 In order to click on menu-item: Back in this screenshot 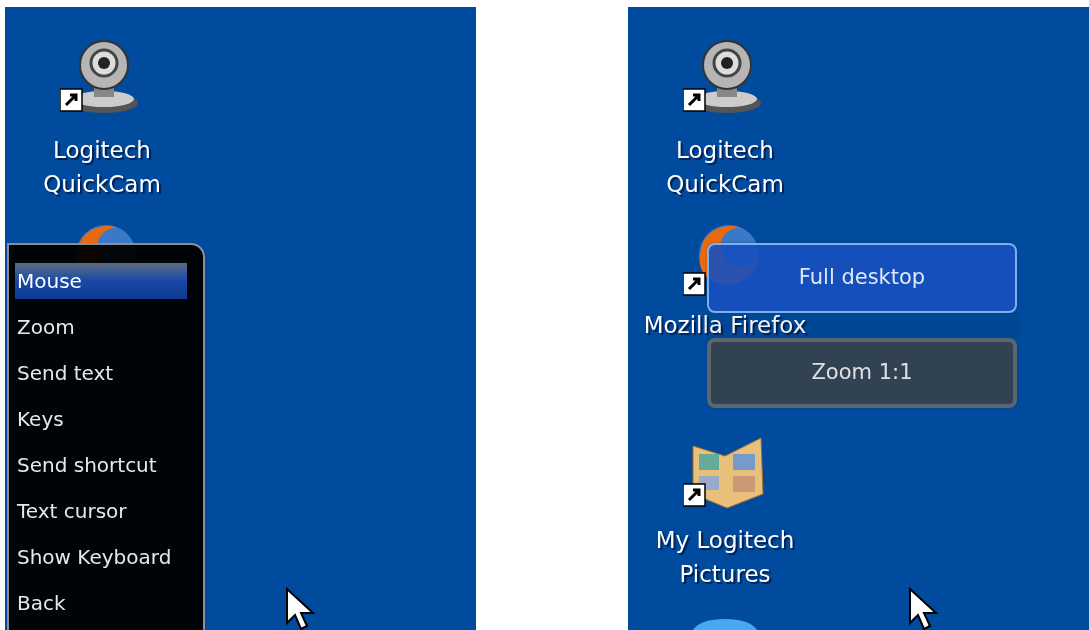, I will do `click(101, 603)`.